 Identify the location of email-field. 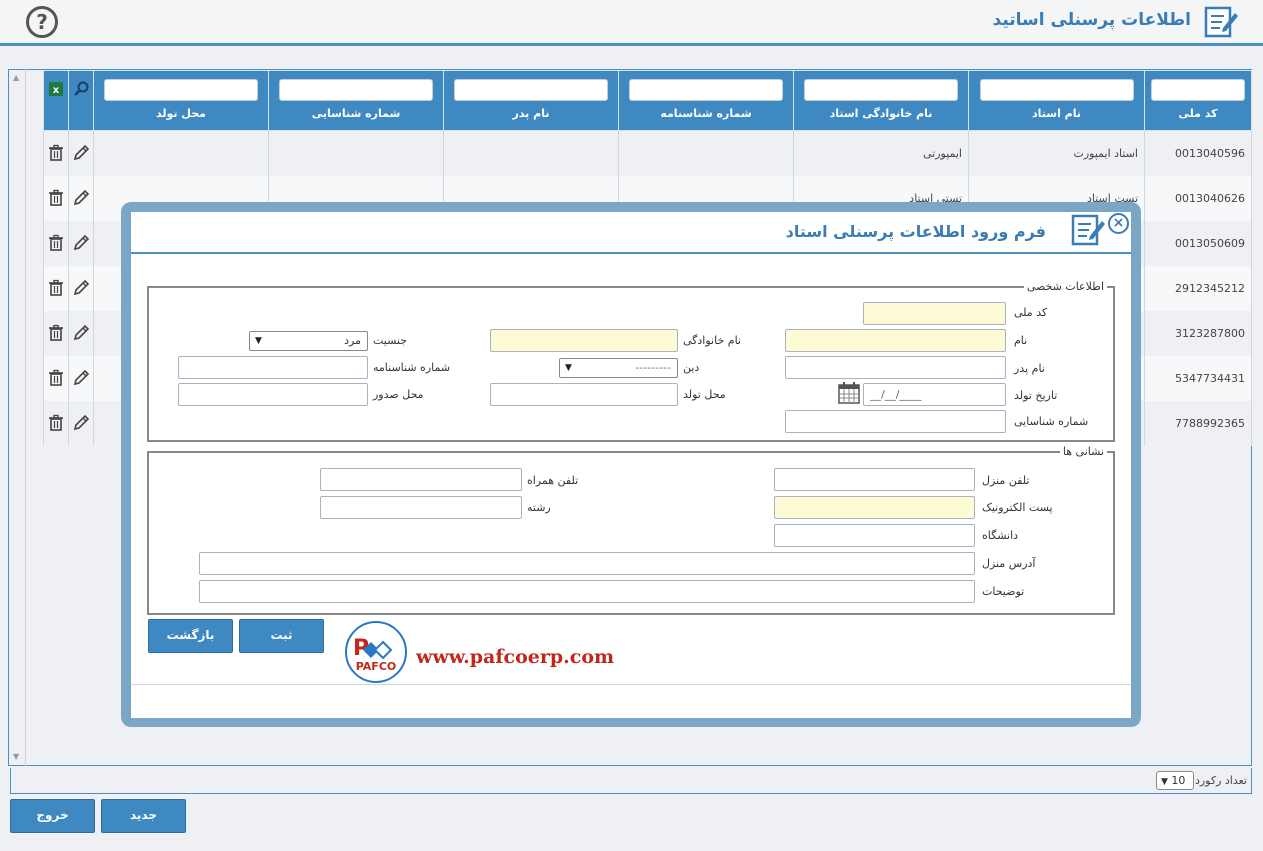
(874, 507).